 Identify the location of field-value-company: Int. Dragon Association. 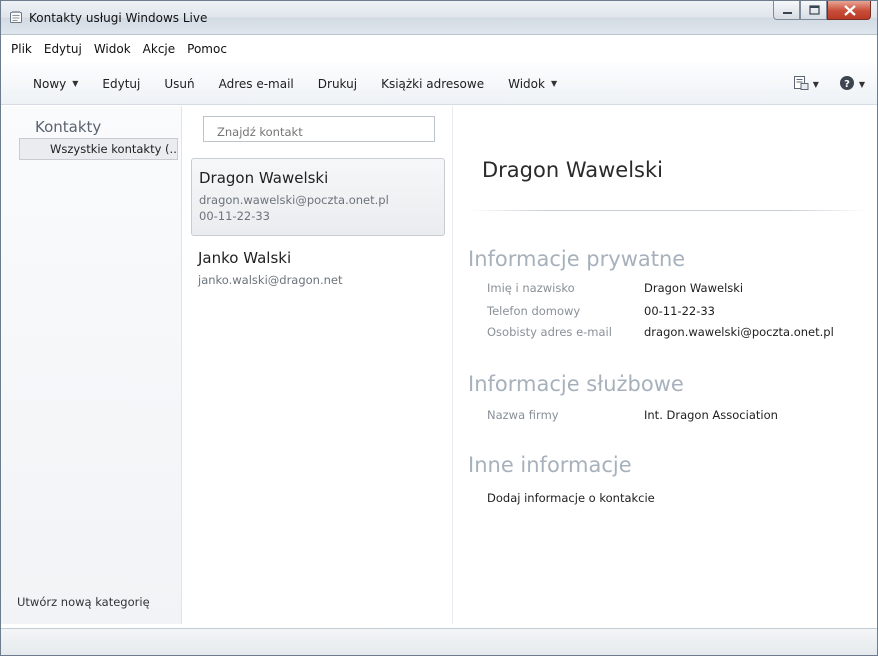
(711, 415).